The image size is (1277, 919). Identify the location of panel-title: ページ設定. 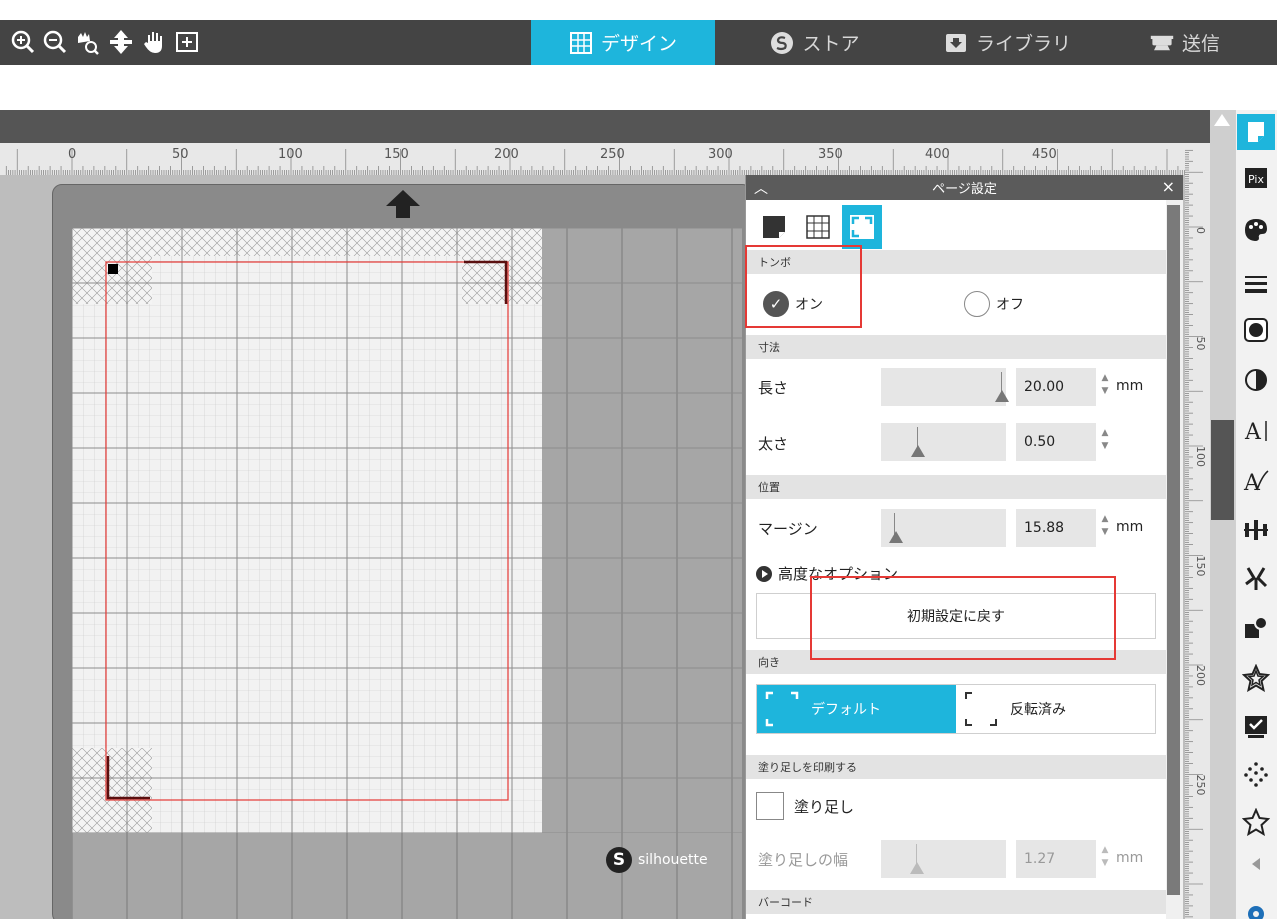
(964, 189).